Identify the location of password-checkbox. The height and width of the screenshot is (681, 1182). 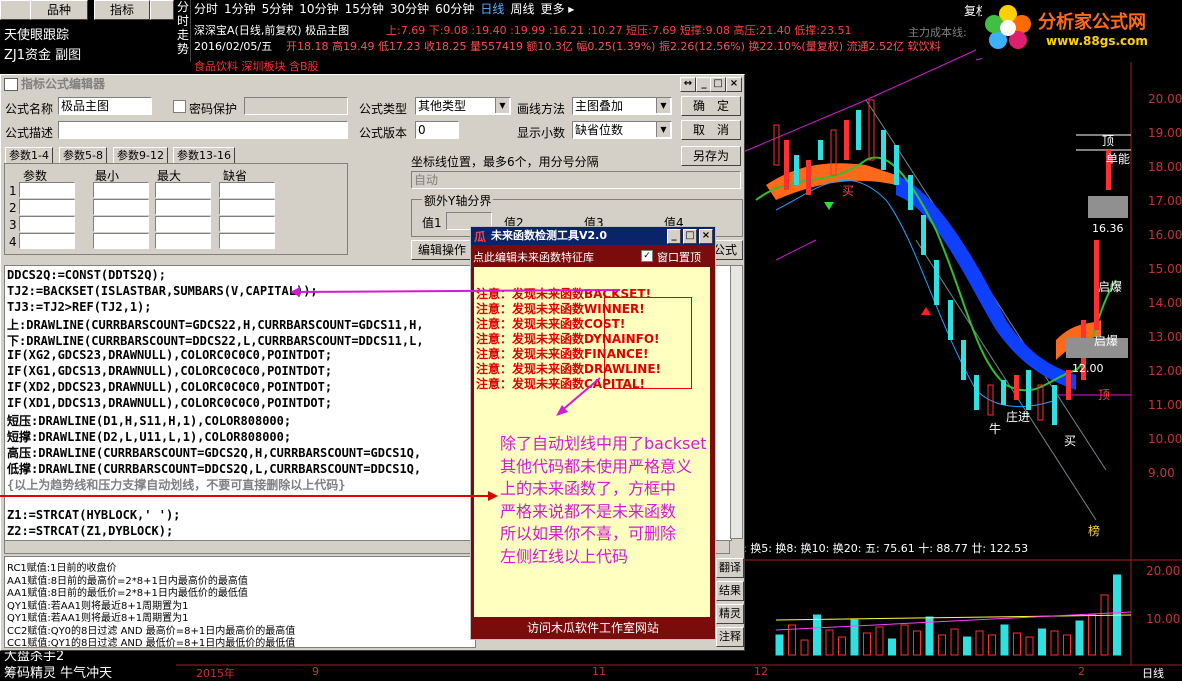
(179, 106).